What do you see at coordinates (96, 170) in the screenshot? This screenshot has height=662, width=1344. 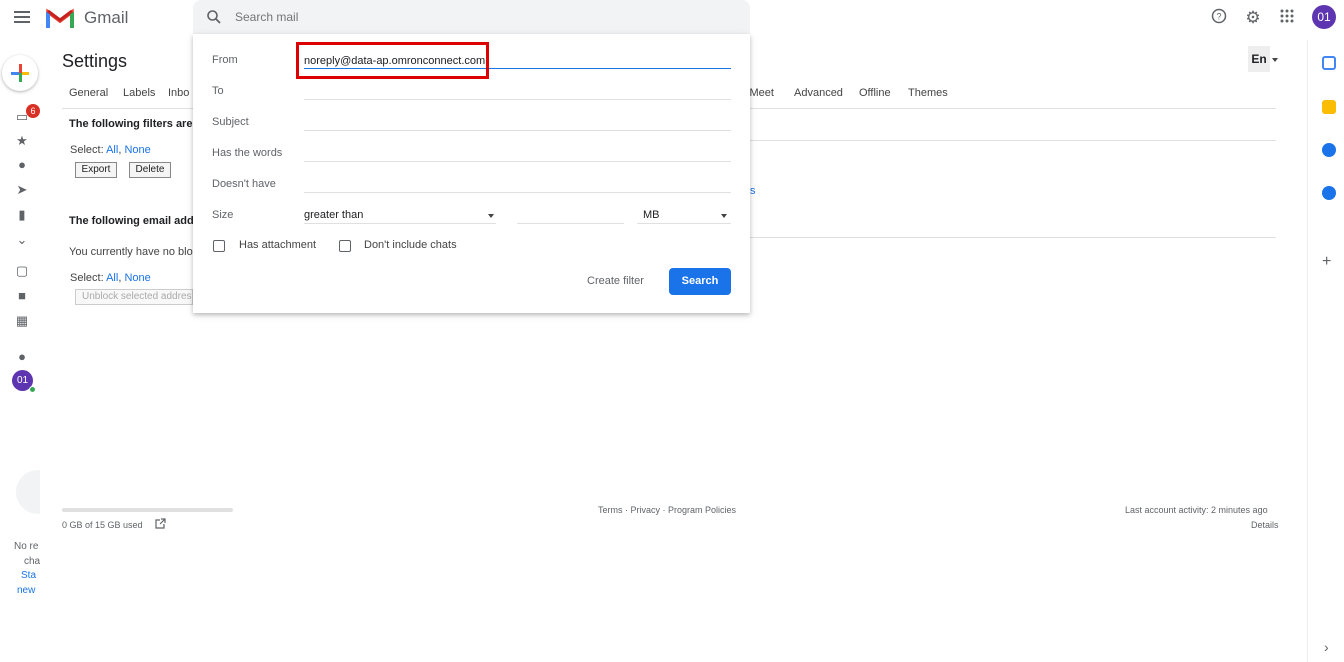 I see `export-button: Export` at bounding box center [96, 170].